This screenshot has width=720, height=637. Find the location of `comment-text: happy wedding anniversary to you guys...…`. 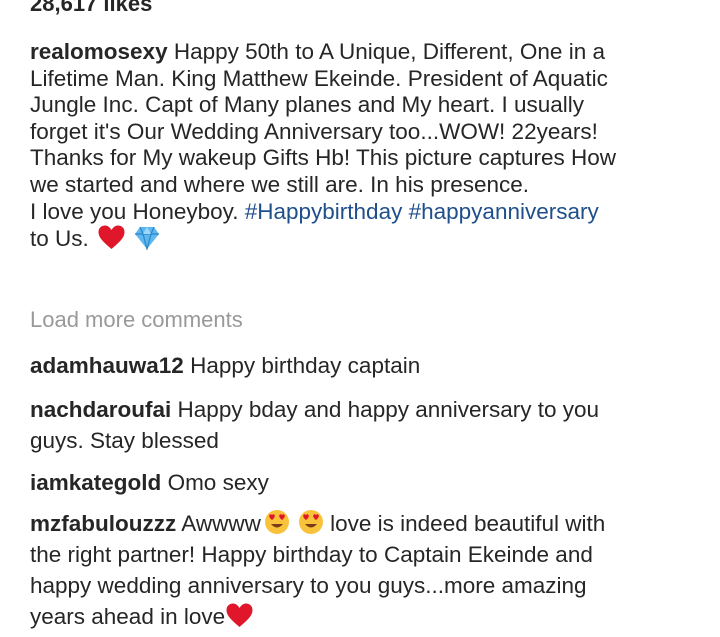

comment-text: happy wedding anniversary to you guys...… is located at coordinates (308, 585).